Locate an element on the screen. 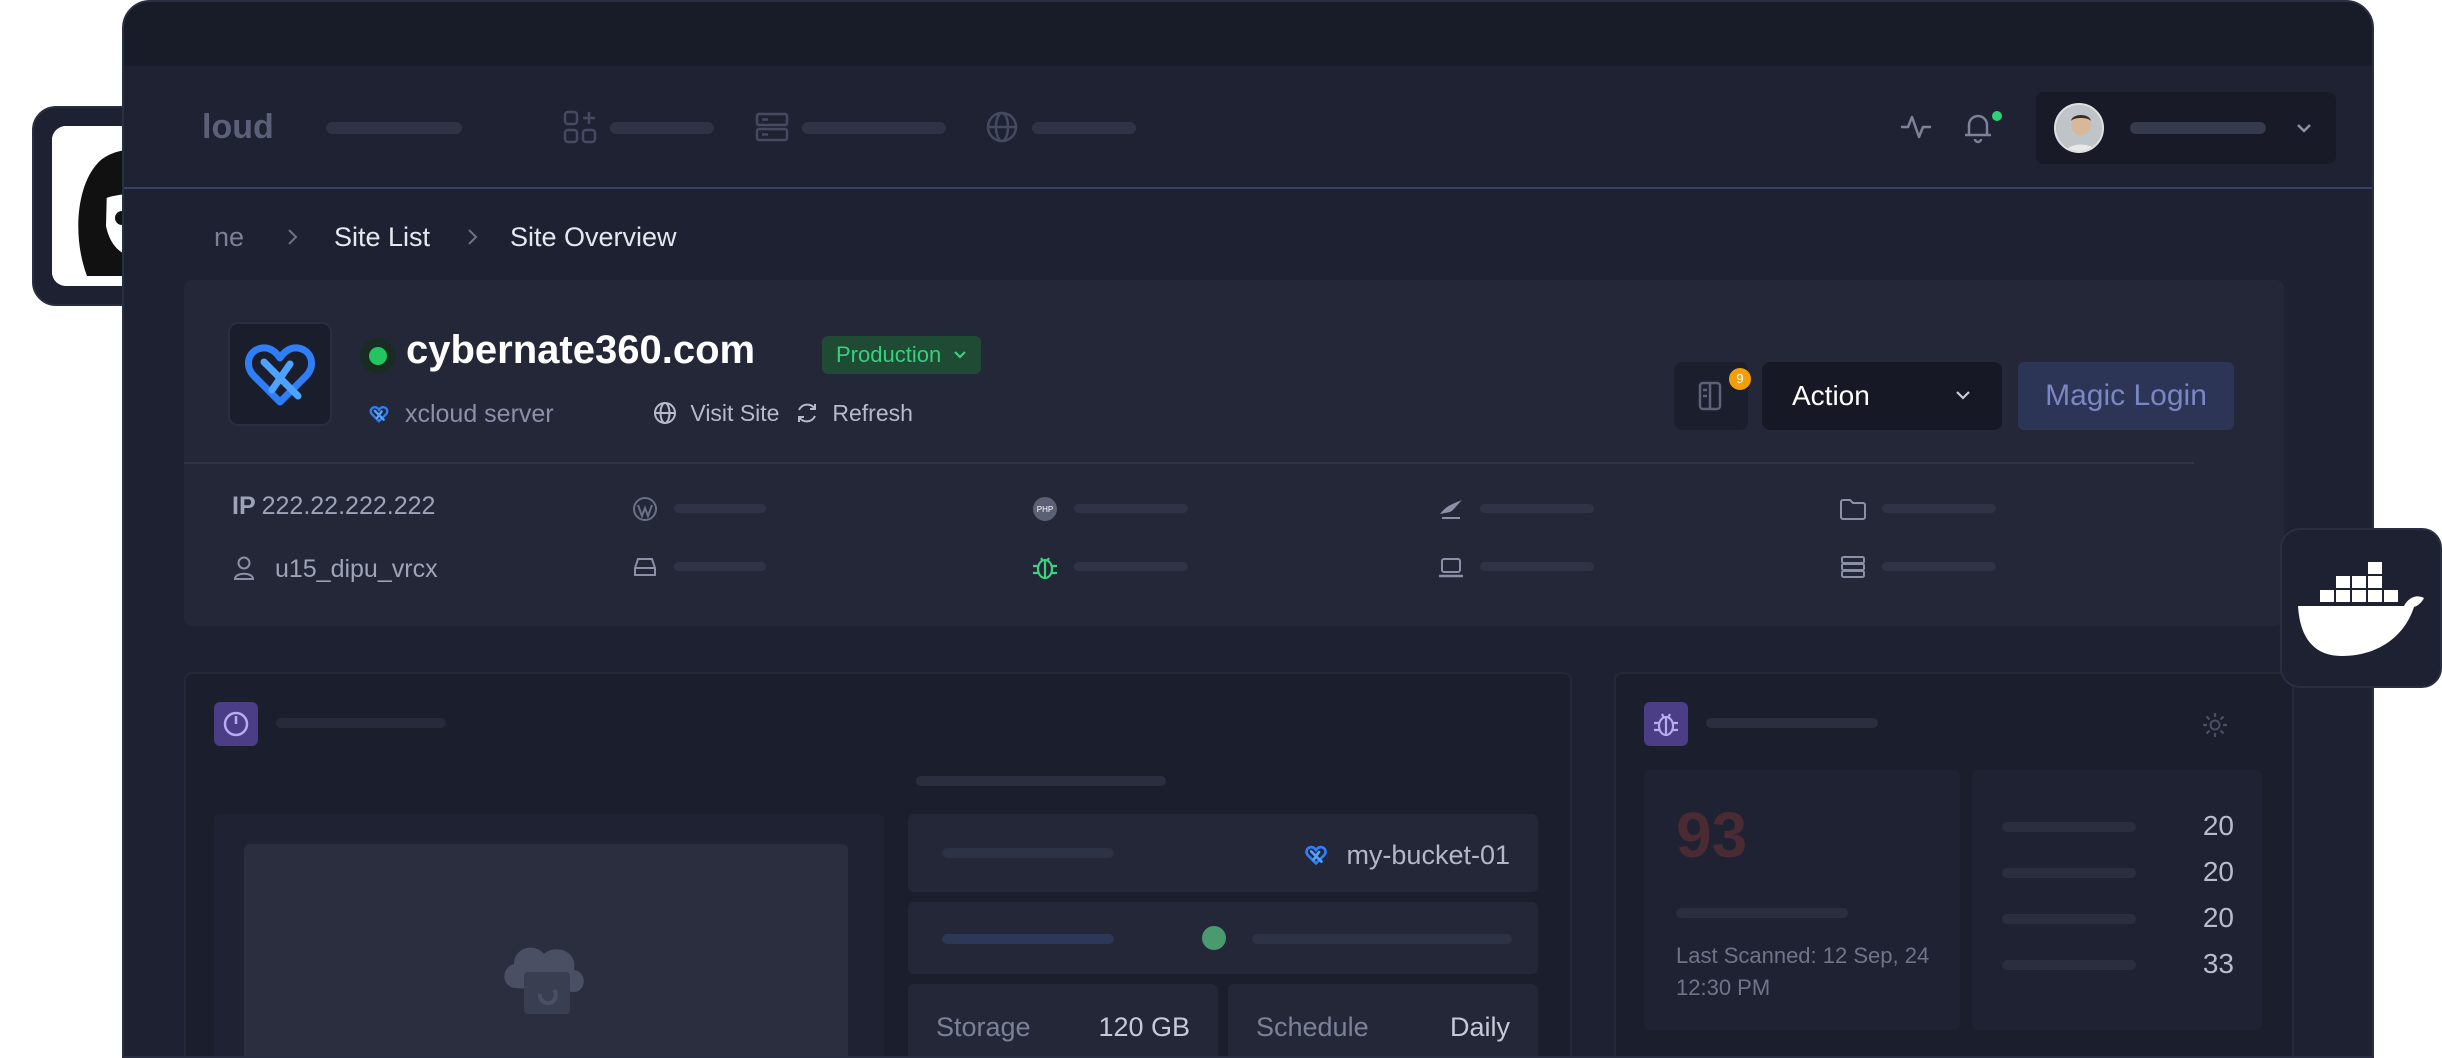  settings-icon is located at coordinates (2215, 725).